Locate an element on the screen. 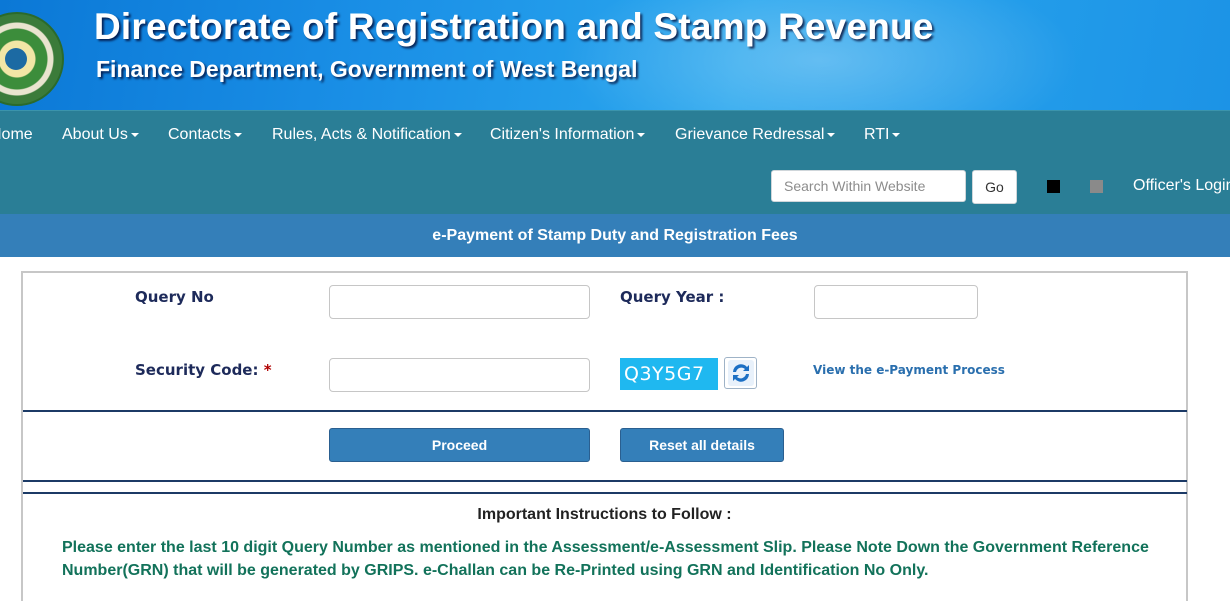  nav-item-contacts: Contacts is located at coordinates (205, 135).